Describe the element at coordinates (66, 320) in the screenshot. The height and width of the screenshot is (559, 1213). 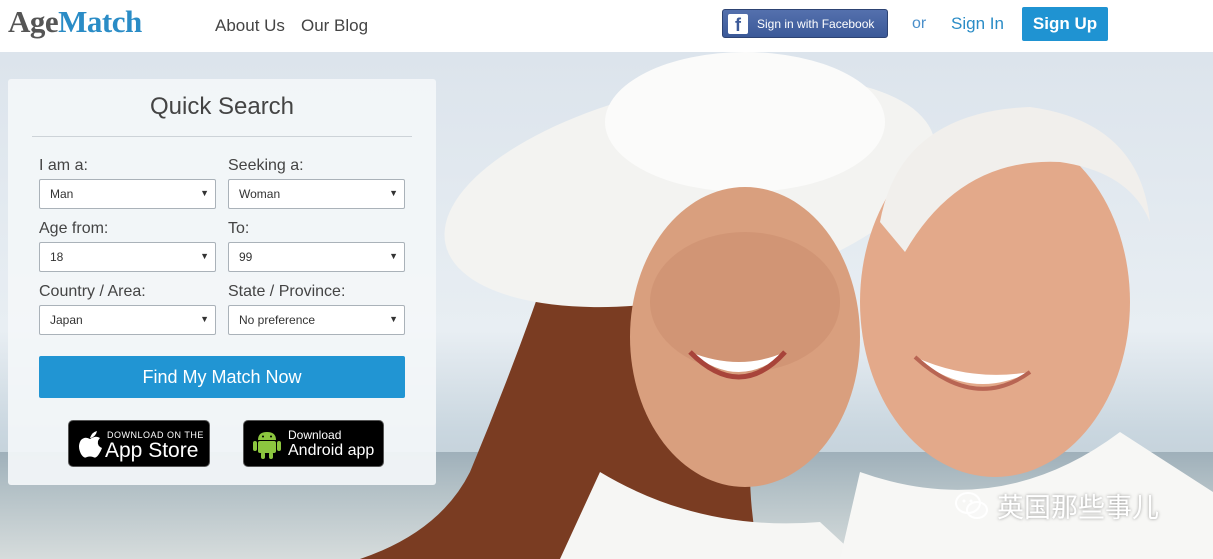
I see `country-value: Japan` at that location.